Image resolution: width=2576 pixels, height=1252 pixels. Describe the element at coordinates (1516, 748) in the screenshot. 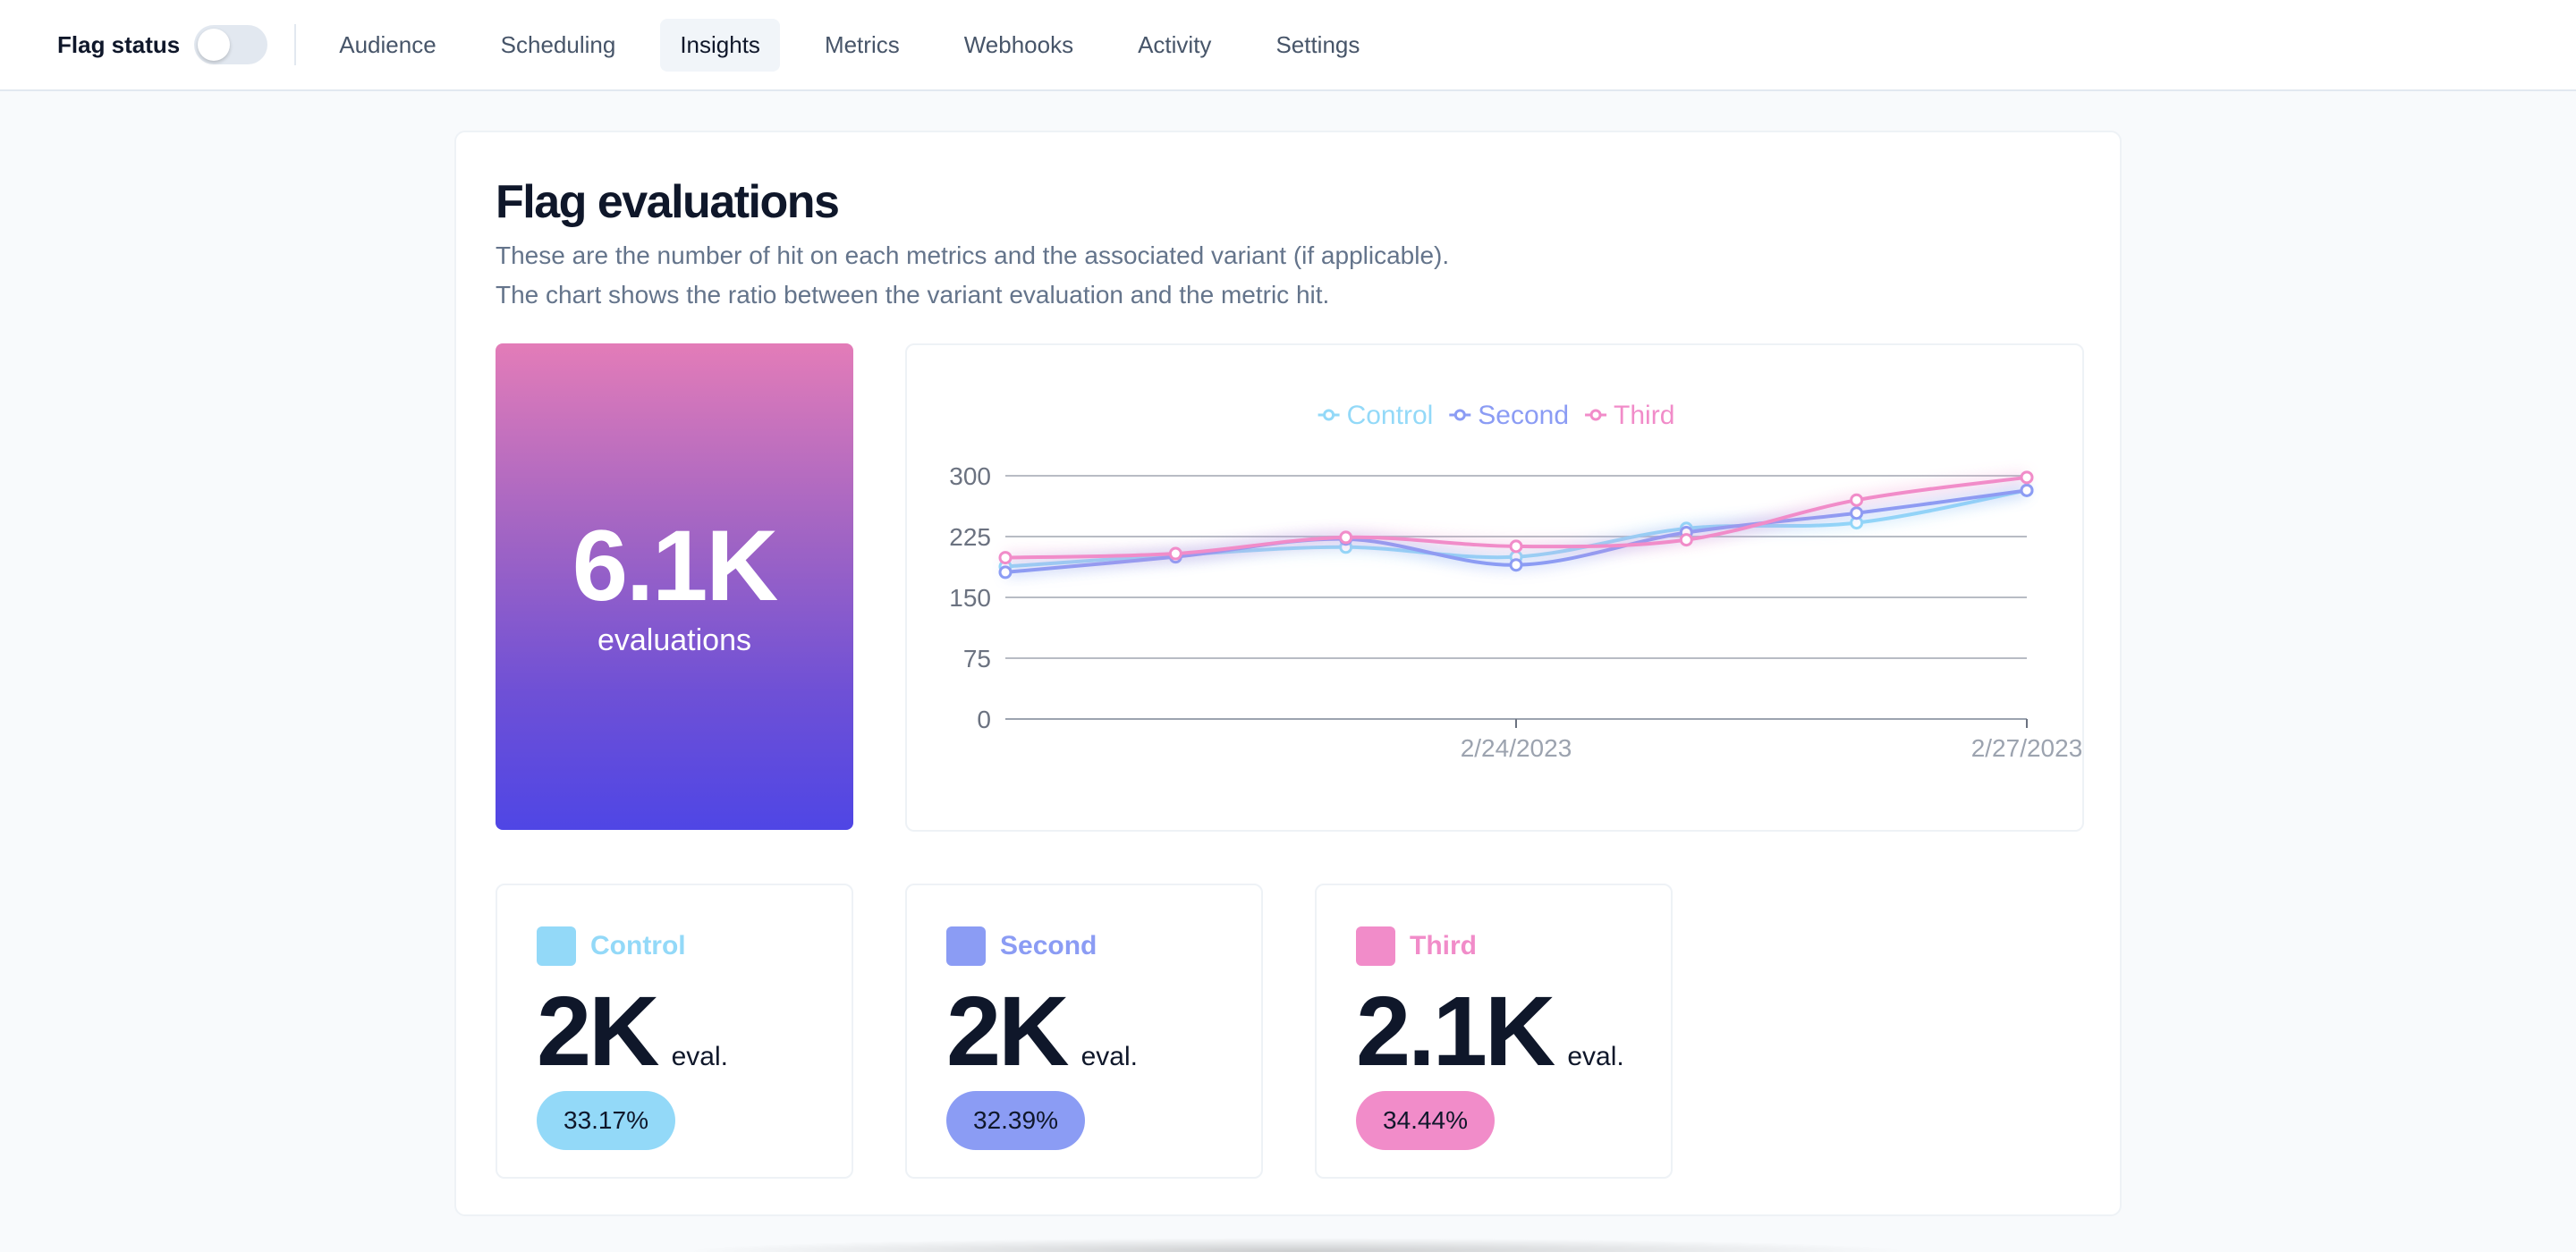

I see `x-tick-label: 2/24/2023` at that location.